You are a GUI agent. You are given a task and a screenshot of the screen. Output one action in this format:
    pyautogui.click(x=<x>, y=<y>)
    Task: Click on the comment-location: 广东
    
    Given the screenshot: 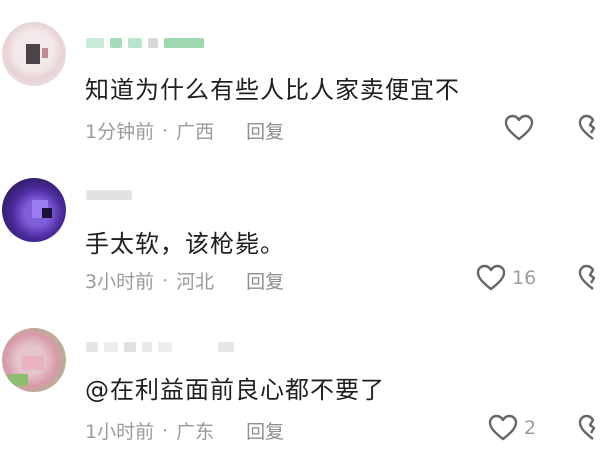 What is the action you would take?
    pyautogui.click(x=195, y=432)
    